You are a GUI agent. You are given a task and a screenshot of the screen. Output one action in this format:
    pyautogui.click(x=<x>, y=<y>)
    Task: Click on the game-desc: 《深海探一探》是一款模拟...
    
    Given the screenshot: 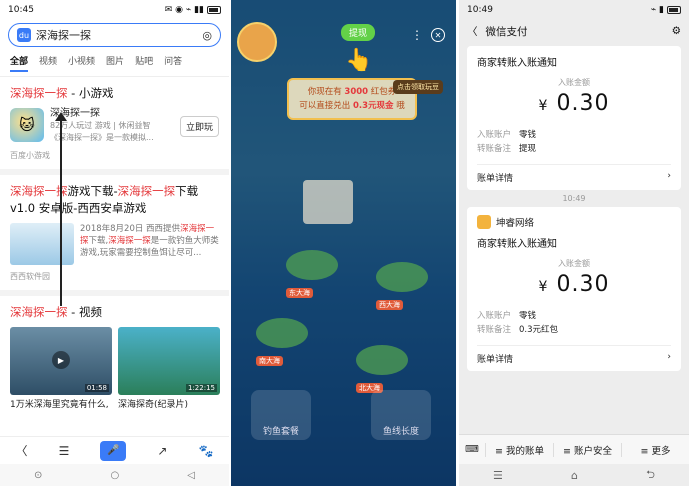 What is the action you would take?
    pyautogui.click(x=102, y=137)
    